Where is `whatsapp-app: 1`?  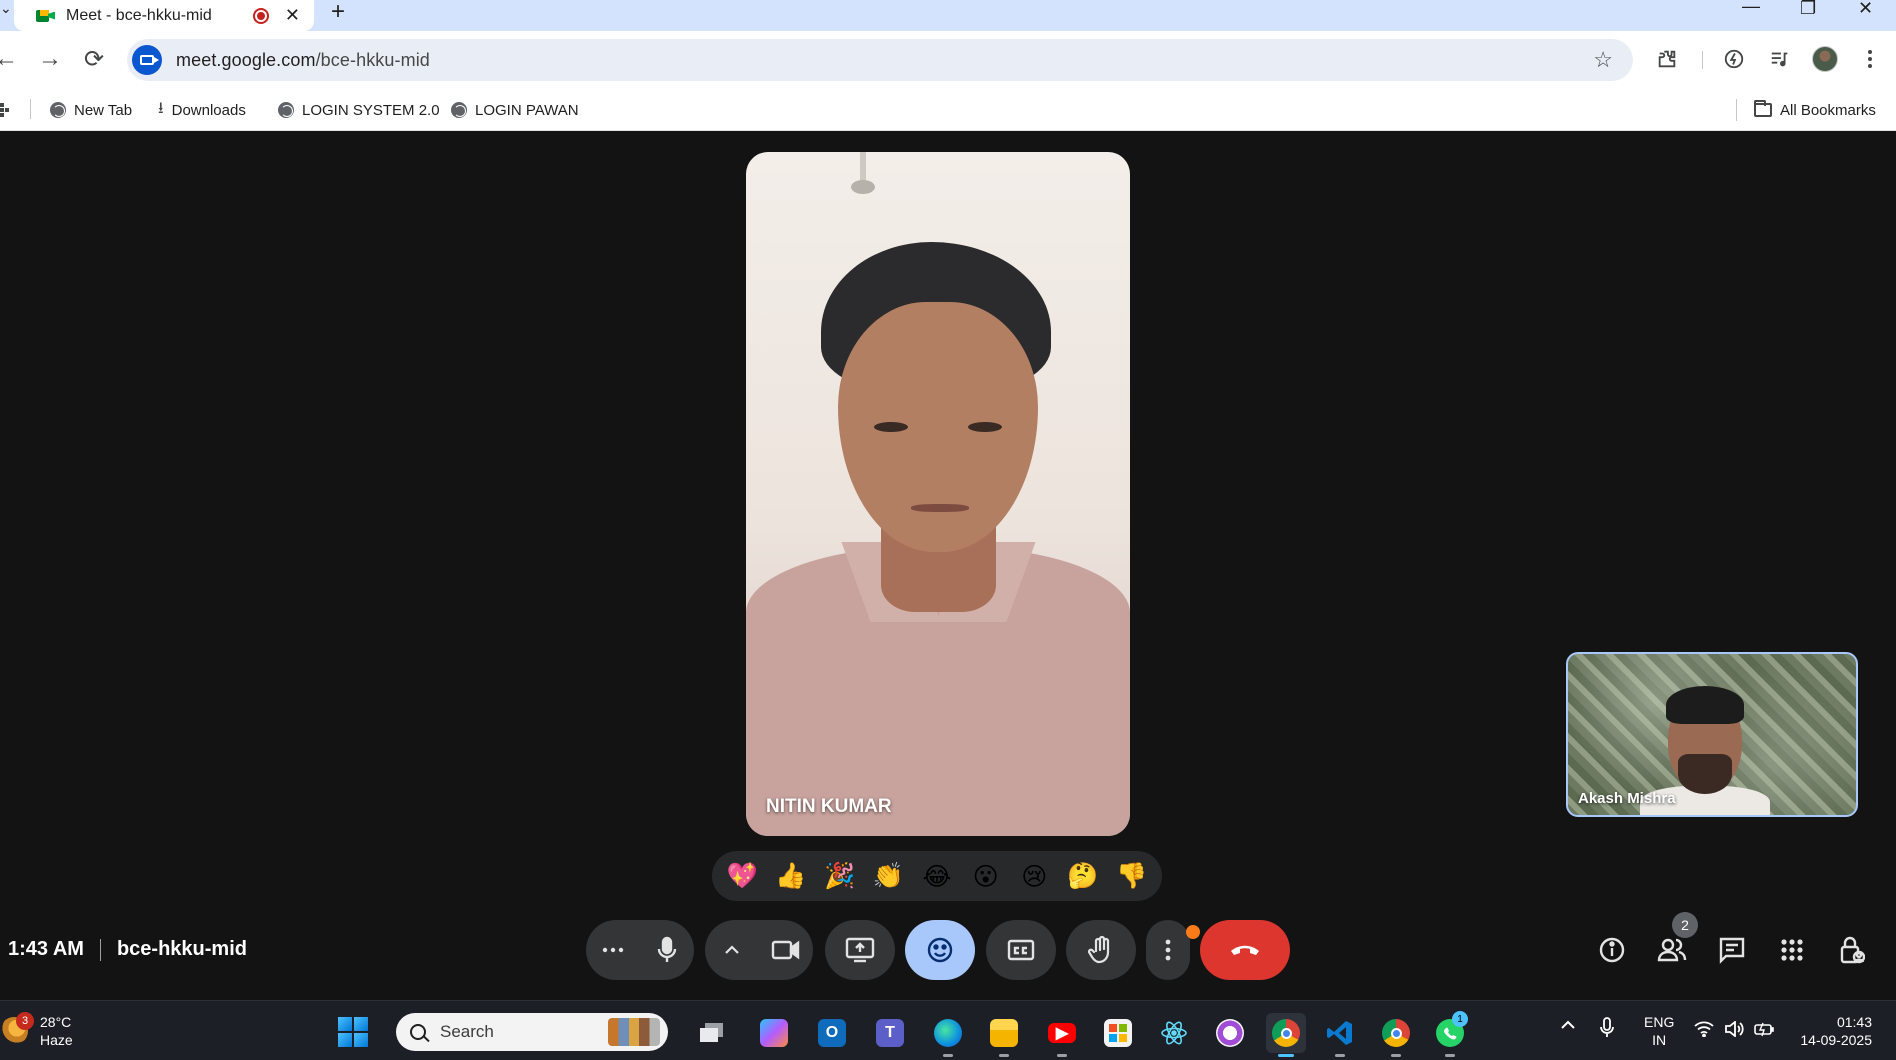 whatsapp-app: 1 is located at coordinates (1450, 1034).